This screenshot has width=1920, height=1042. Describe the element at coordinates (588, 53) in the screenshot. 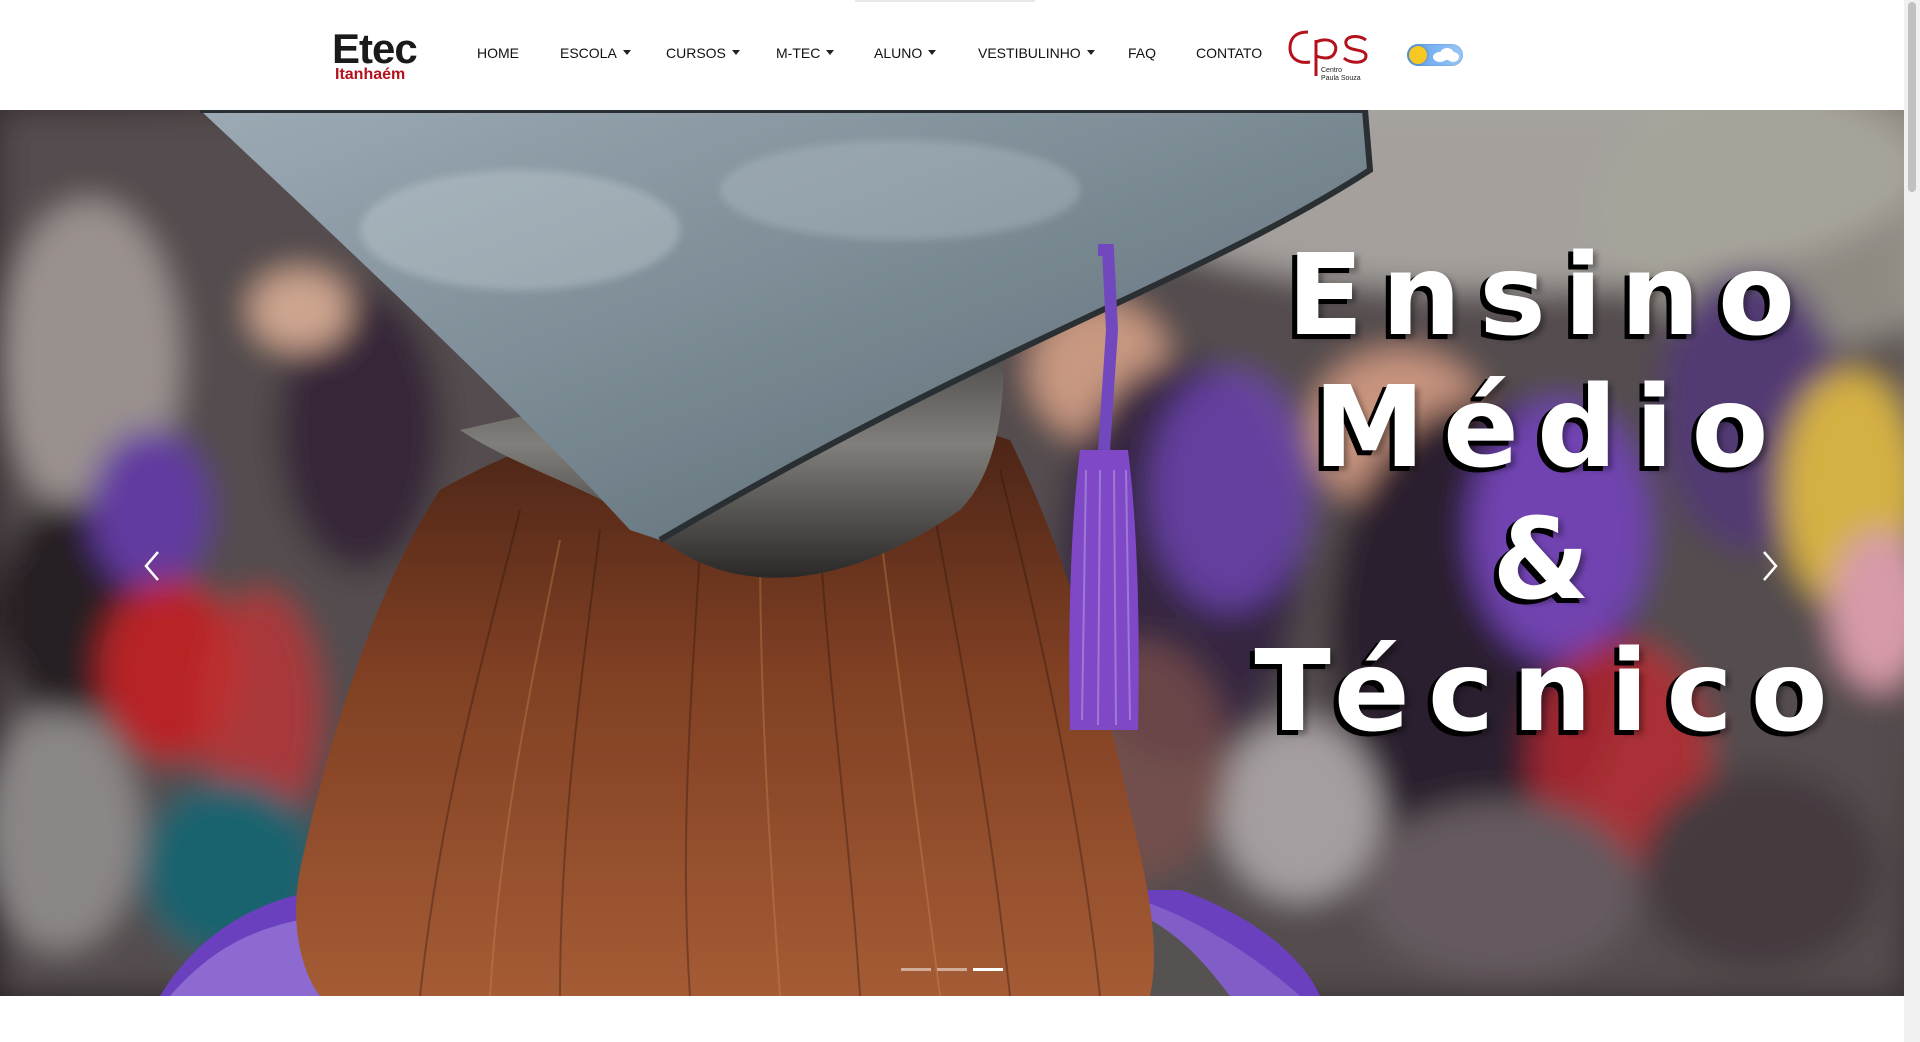

I see `nav-escola-label: ESCOLA` at that location.